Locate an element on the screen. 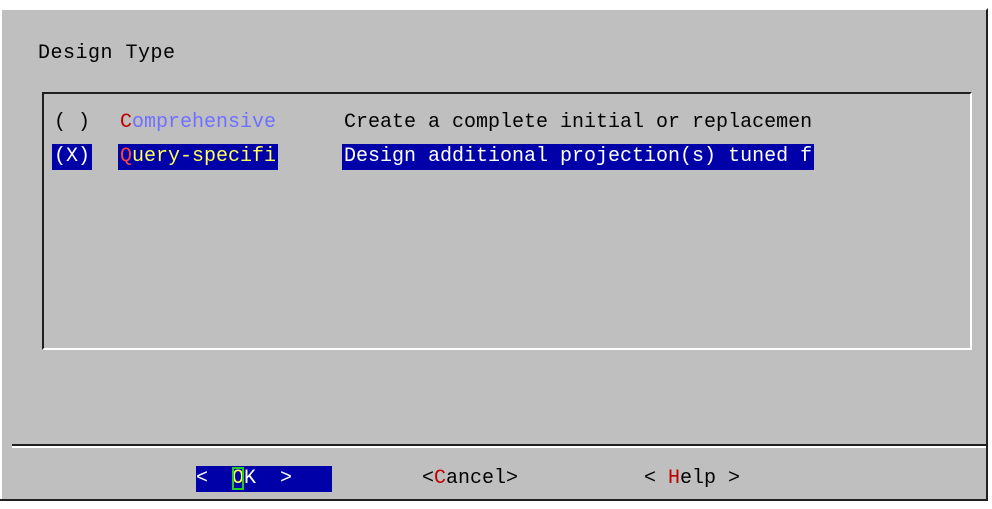 This screenshot has height=509, width=992. cancel-hotkey: C is located at coordinates (440, 478).